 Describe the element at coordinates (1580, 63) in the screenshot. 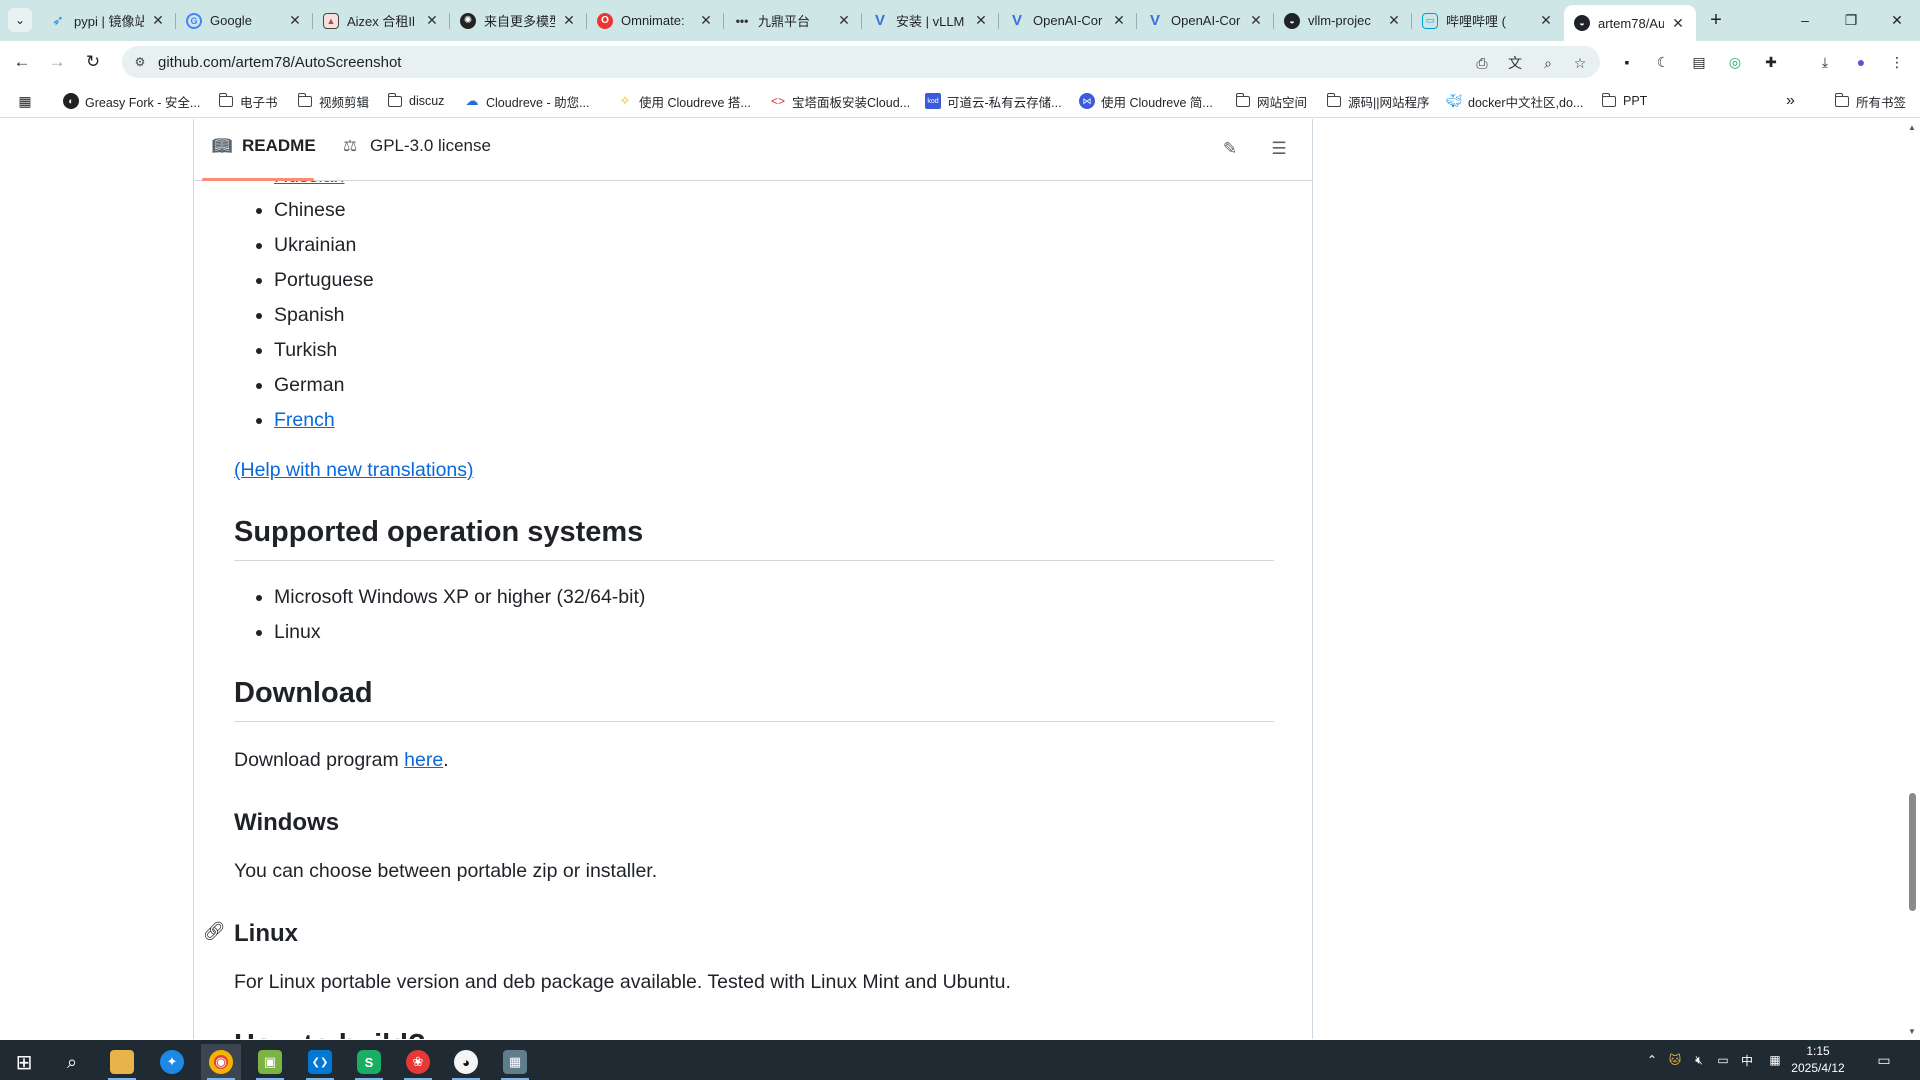

I see `bookmark-star-icon: ☆` at that location.